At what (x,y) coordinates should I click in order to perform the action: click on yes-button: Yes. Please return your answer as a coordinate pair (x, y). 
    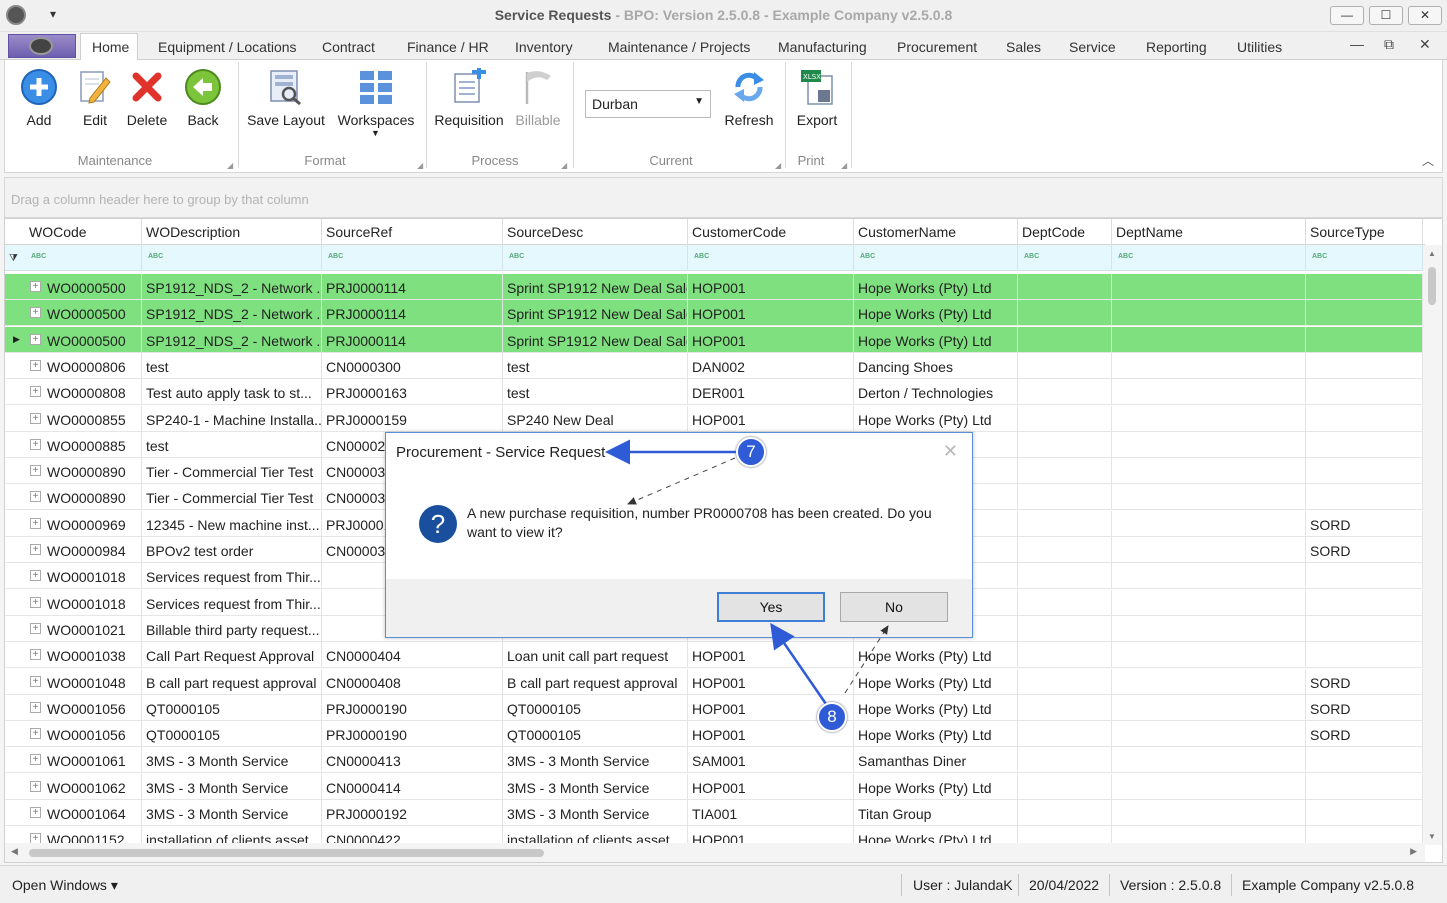
    Looking at the image, I should click on (771, 607).